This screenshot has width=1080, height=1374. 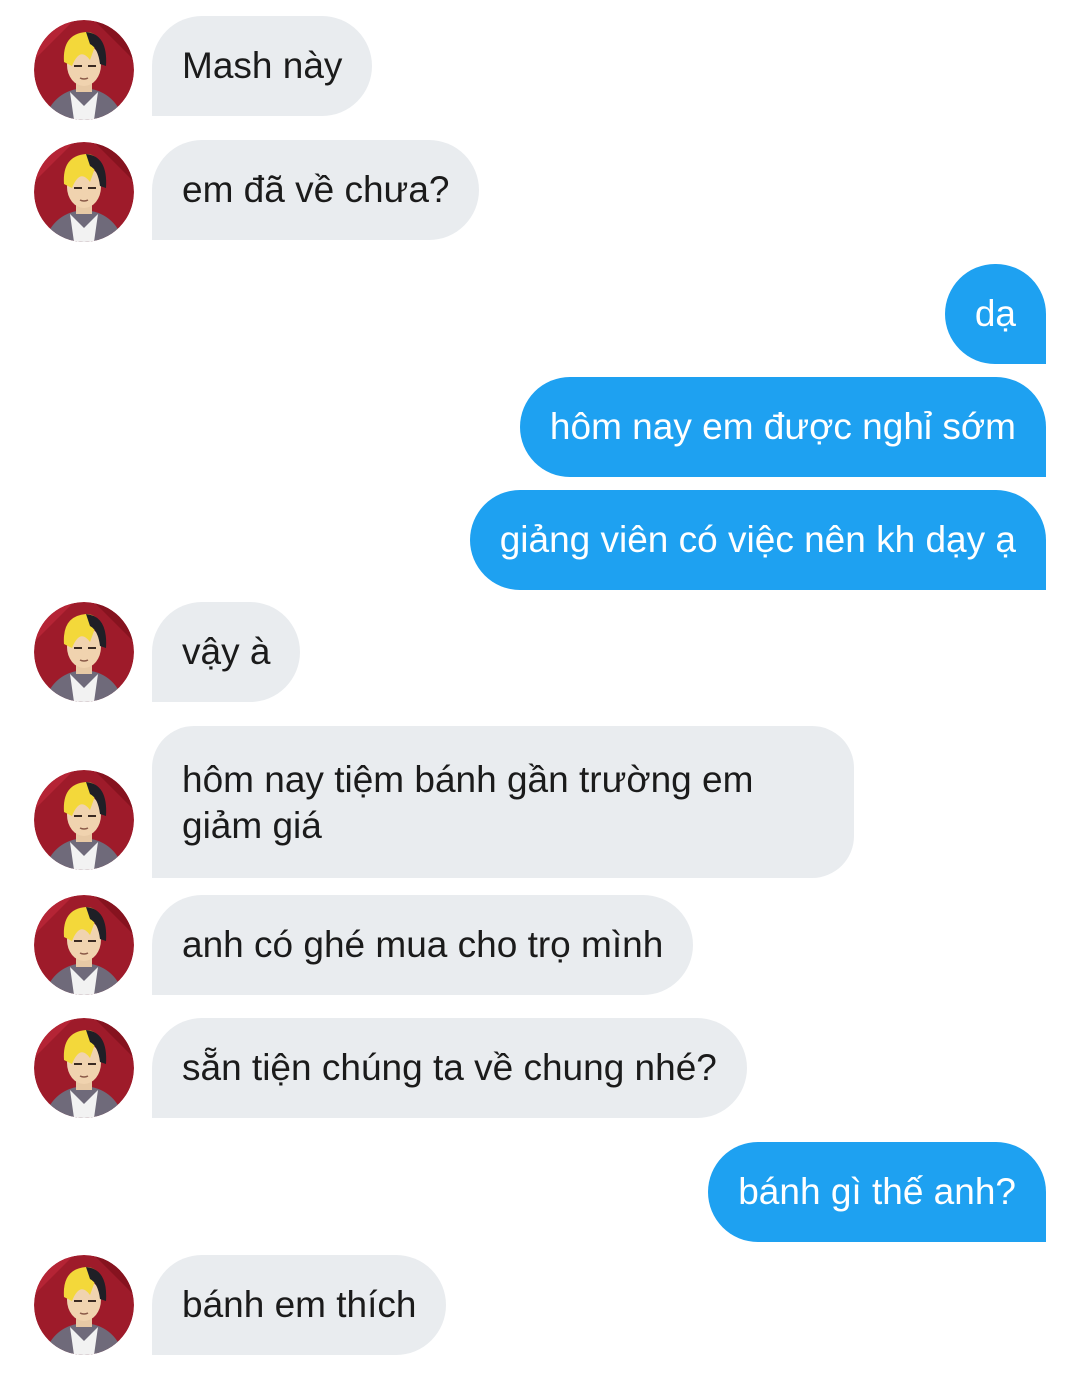 What do you see at coordinates (316, 190) in the screenshot?
I see `incoming-message-bubble: em đã về chưa?` at bounding box center [316, 190].